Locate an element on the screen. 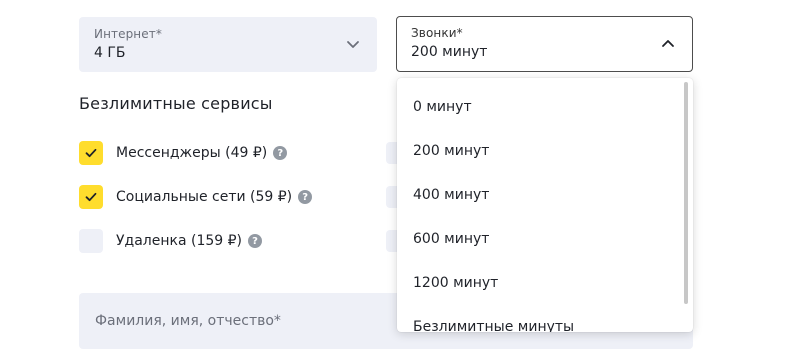 This screenshot has height=362, width=785. calls-select: Звонки* 200 минут is located at coordinates (544, 44).